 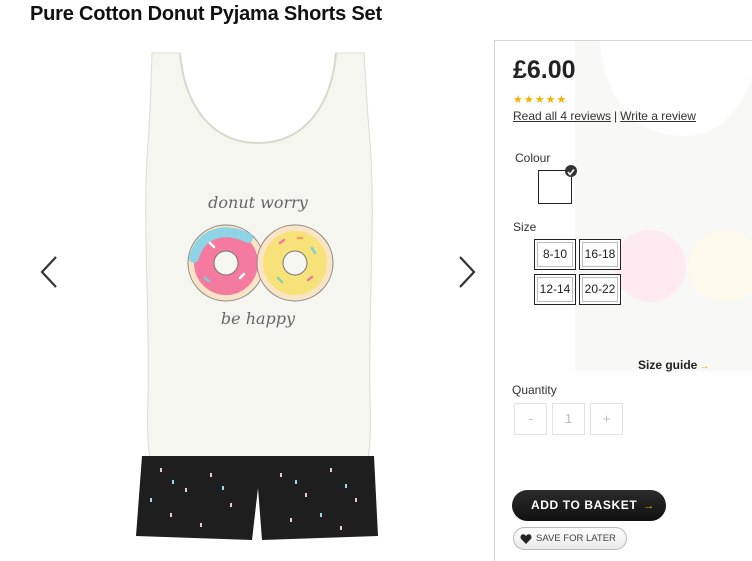 What do you see at coordinates (568, 419) in the screenshot?
I see `quantity-input: 1` at bounding box center [568, 419].